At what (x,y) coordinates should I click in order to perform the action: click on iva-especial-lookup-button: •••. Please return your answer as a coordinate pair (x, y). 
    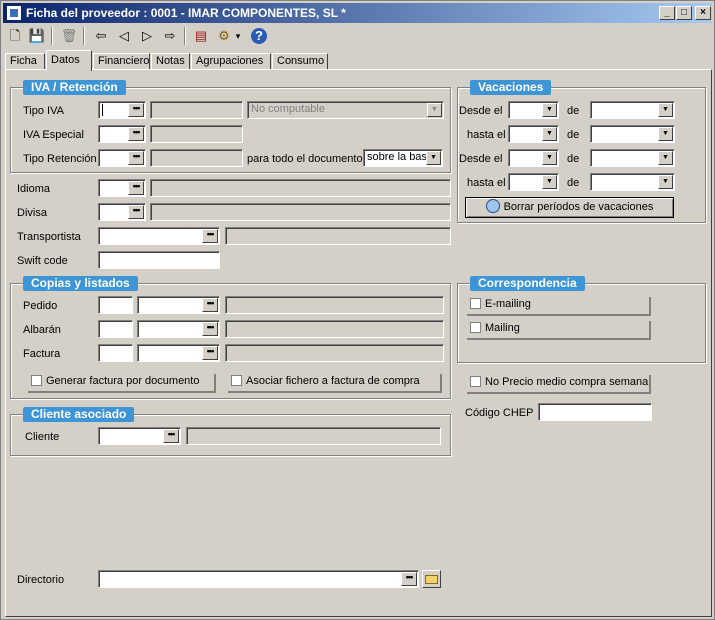
    Looking at the image, I should click on (136, 134).